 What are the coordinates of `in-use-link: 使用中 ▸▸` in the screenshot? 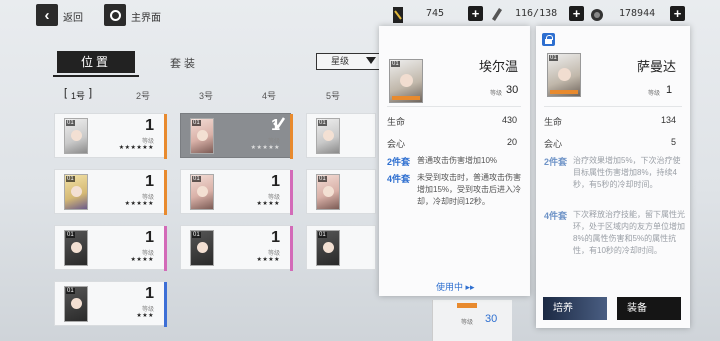 It's located at (455, 286).